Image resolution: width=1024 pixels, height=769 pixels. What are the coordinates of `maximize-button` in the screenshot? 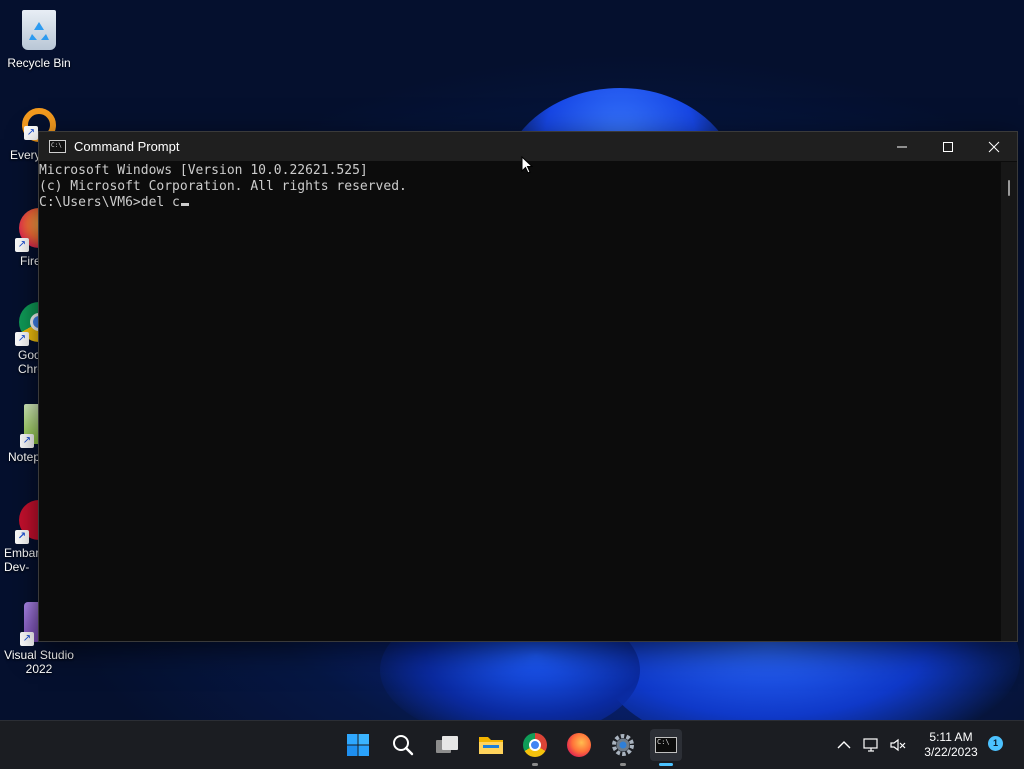 It's located at (948, 146).